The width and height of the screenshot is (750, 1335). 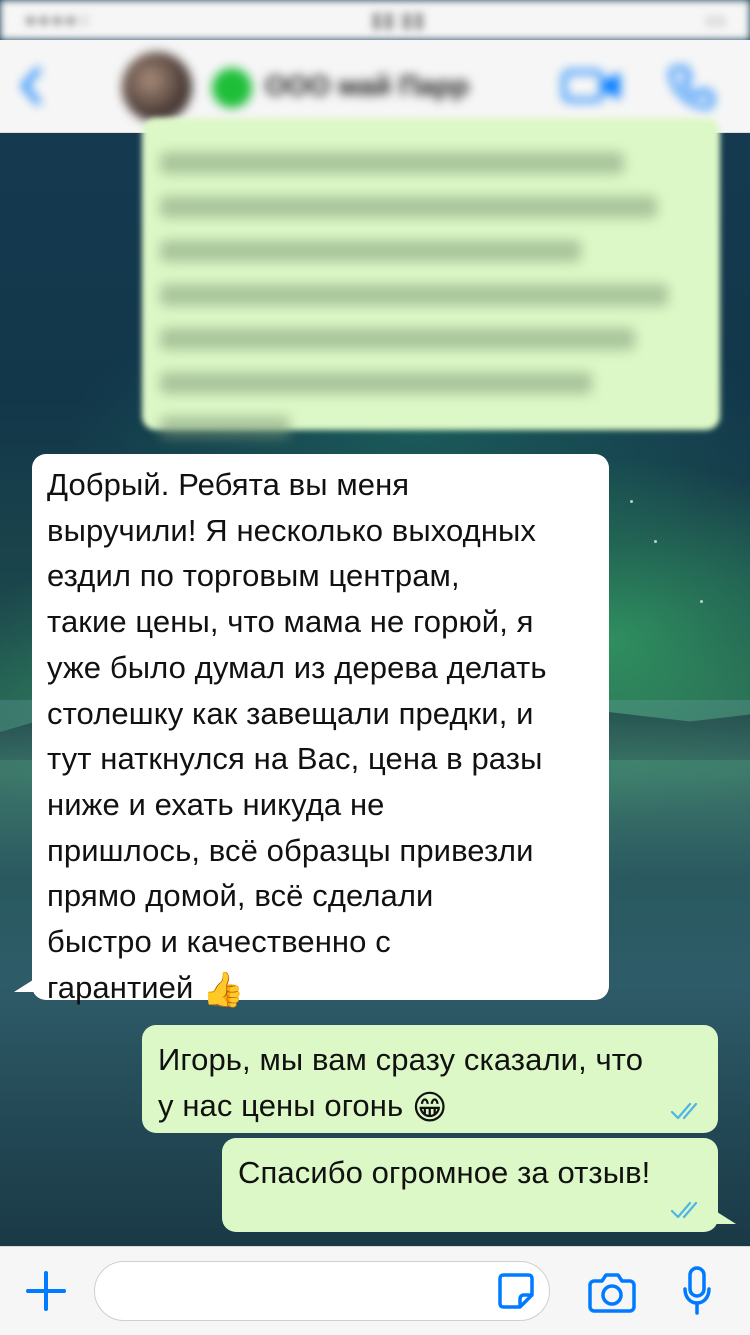 I want to click on grinning-emoji-icon: 😁, so click(x=429, y=1107).